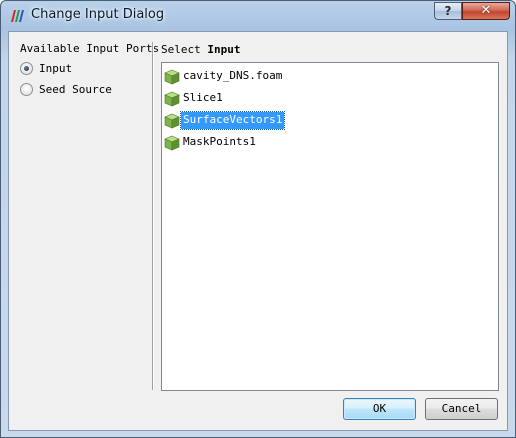 This screenshot has height=438, width=516. What do you see at coordinates (314, 77) in the screenshot?
I see `tree-item-cavity-dns-foam: cavity_DNS.foam` at bounding box center [314, 77].